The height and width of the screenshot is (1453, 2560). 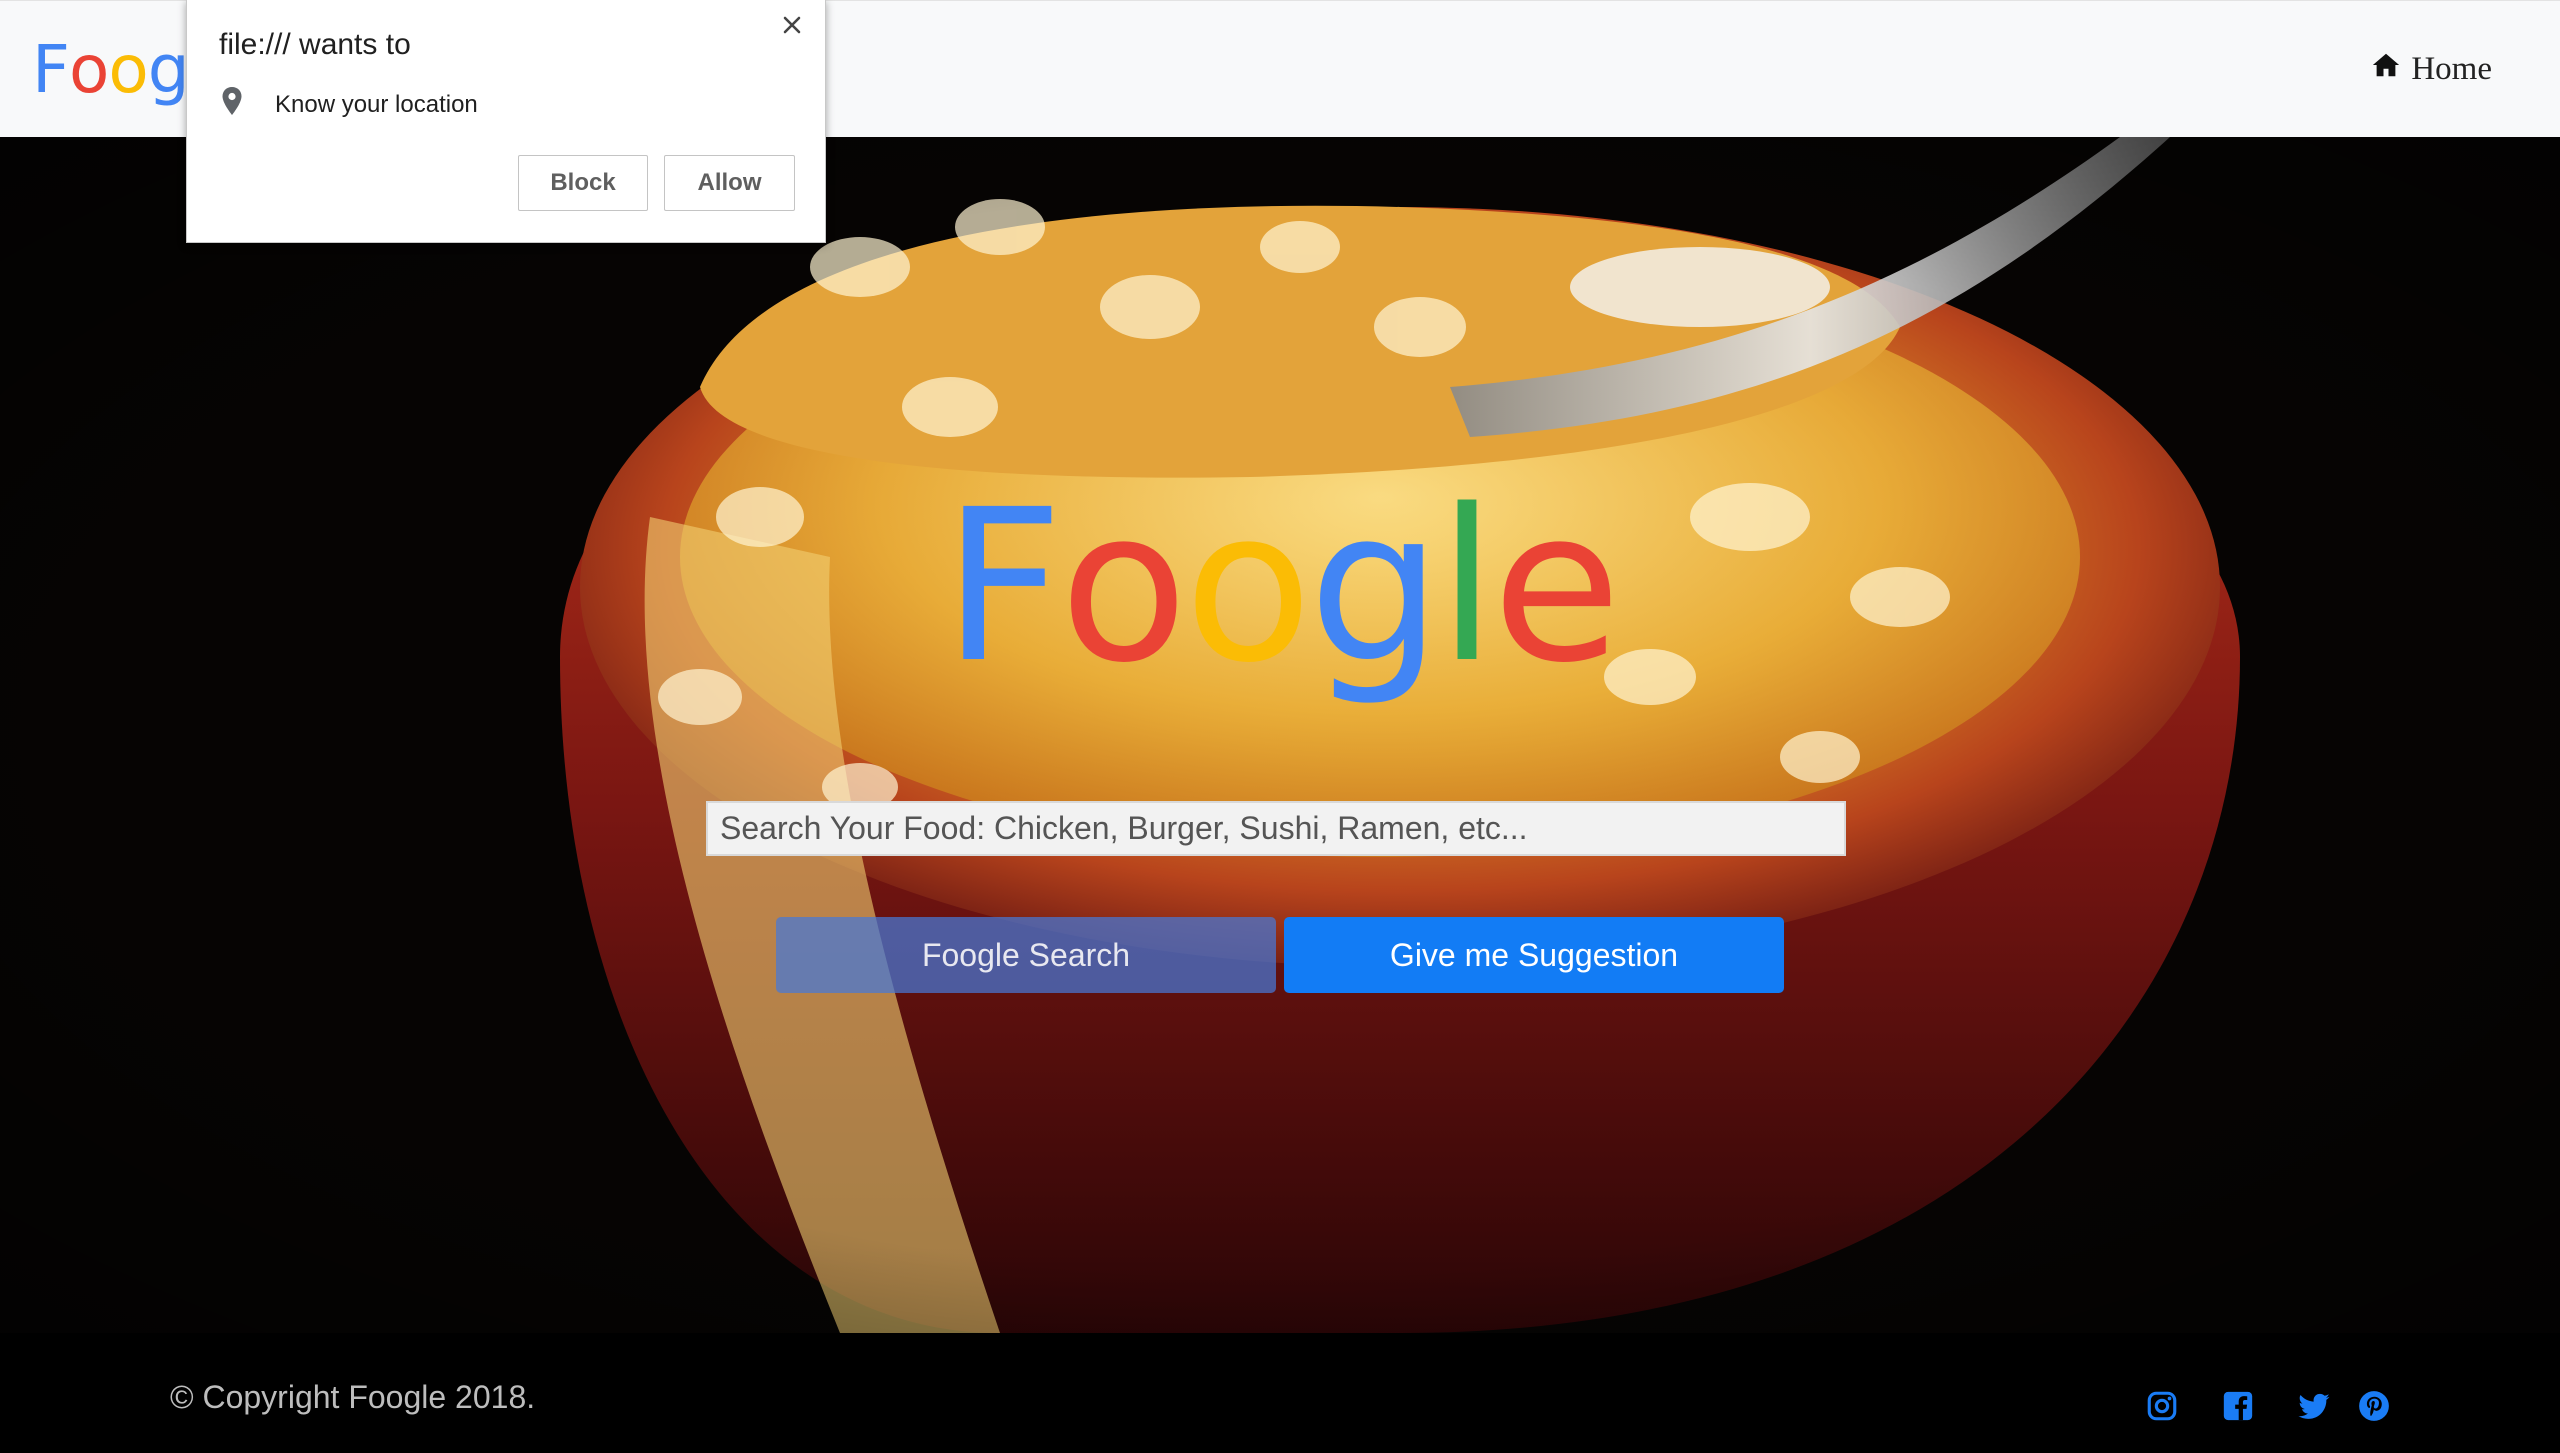 I want to click on facebook-icon, so click(x=2238, y=1406).